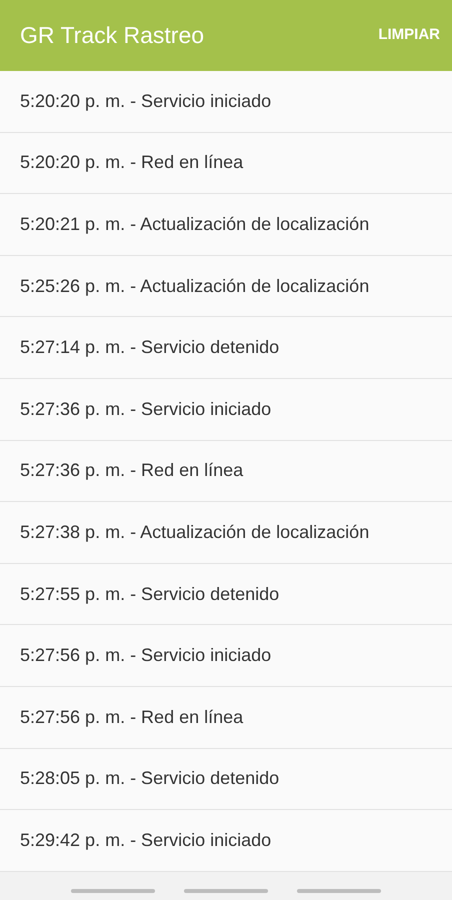 The width and height of the screenshot is (452, 900). I want to click on log-entry: 5:27:56 p. m. - Servicio iniciado, so click(226, 656).